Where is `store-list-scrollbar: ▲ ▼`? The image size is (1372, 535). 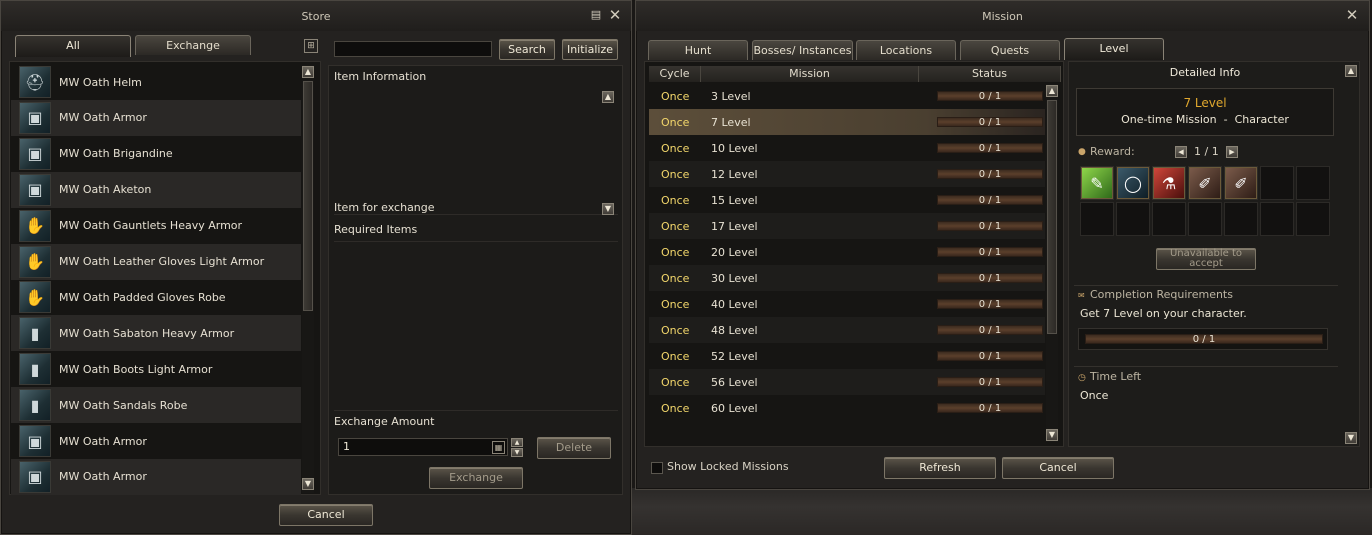
store-list-scrollbar: ▲ ▼ is located at coordinates (308, 279).